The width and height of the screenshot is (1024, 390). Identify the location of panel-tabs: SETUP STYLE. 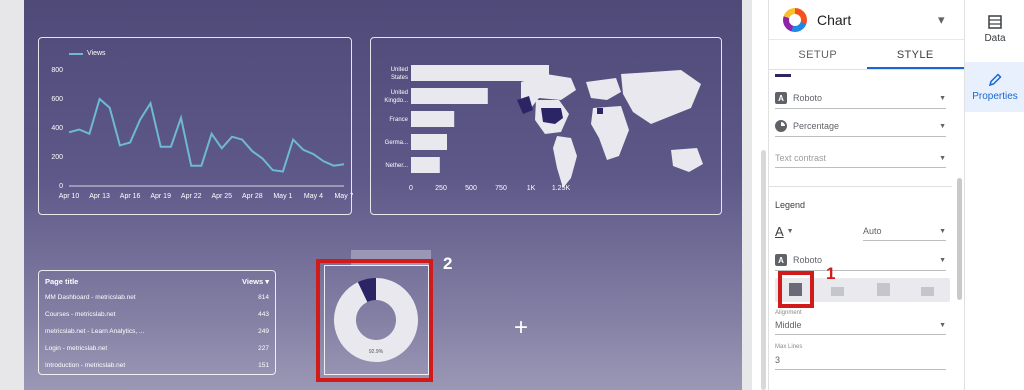
(866, 55).